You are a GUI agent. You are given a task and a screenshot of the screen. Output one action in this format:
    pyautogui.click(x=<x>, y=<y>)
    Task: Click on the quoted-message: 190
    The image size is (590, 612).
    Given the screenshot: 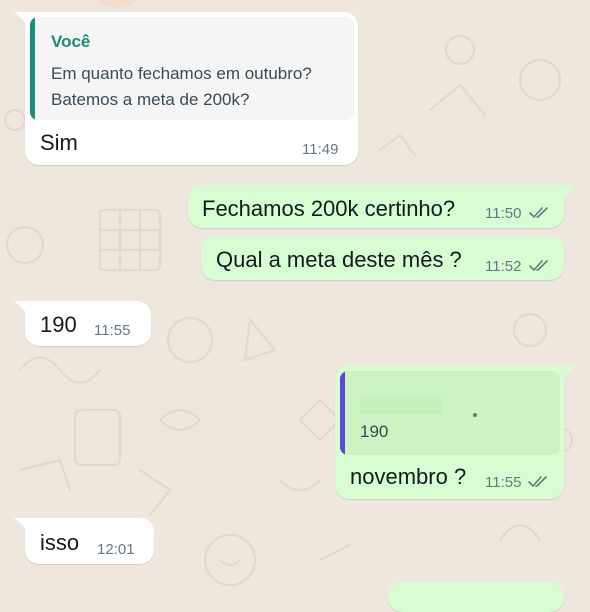 What is the action you would take?
    pyautogui.click(x=450, y=413)
    